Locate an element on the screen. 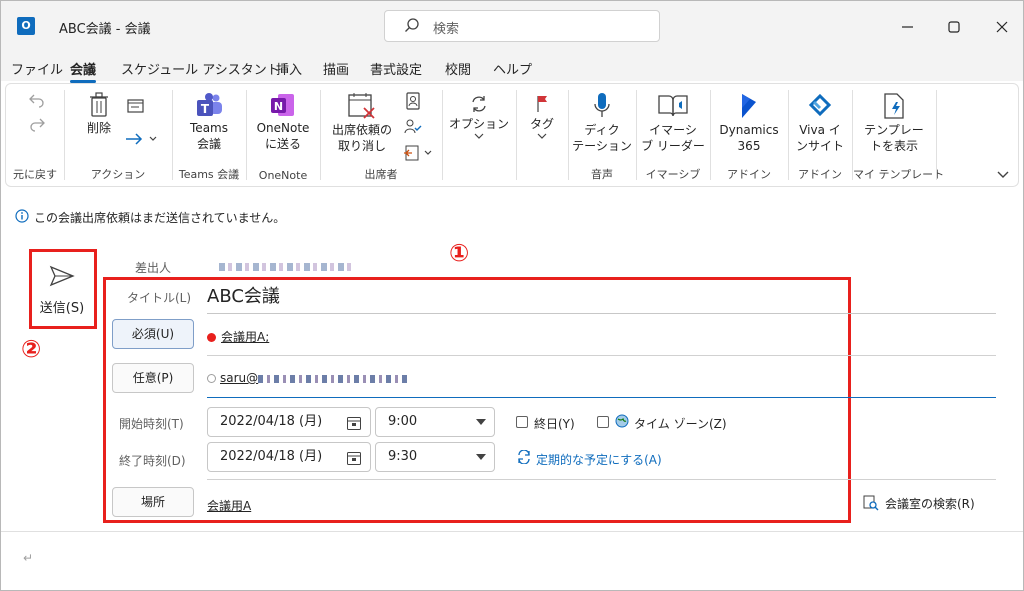 This screenshot has width=1024, height=591. delete-button: 削除 is located at coordinates (99, 114).